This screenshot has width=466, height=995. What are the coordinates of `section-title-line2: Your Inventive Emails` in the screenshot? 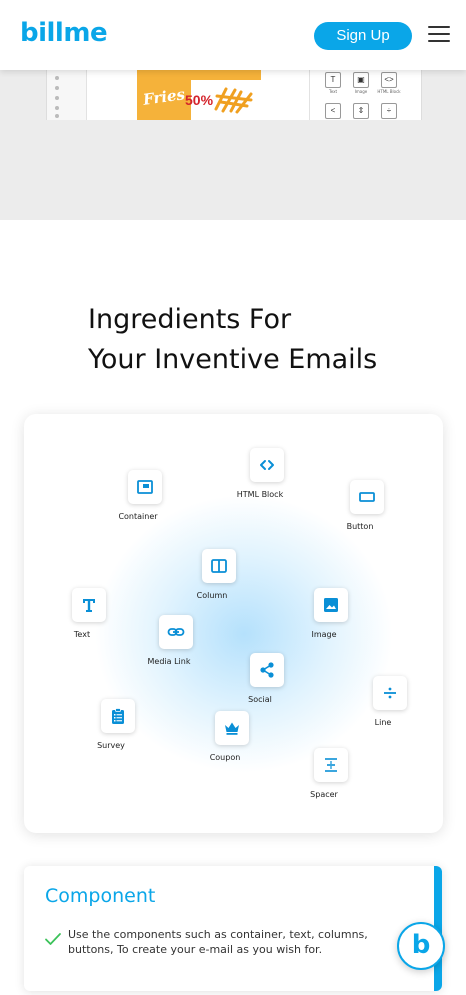 It's located at (233, 359).